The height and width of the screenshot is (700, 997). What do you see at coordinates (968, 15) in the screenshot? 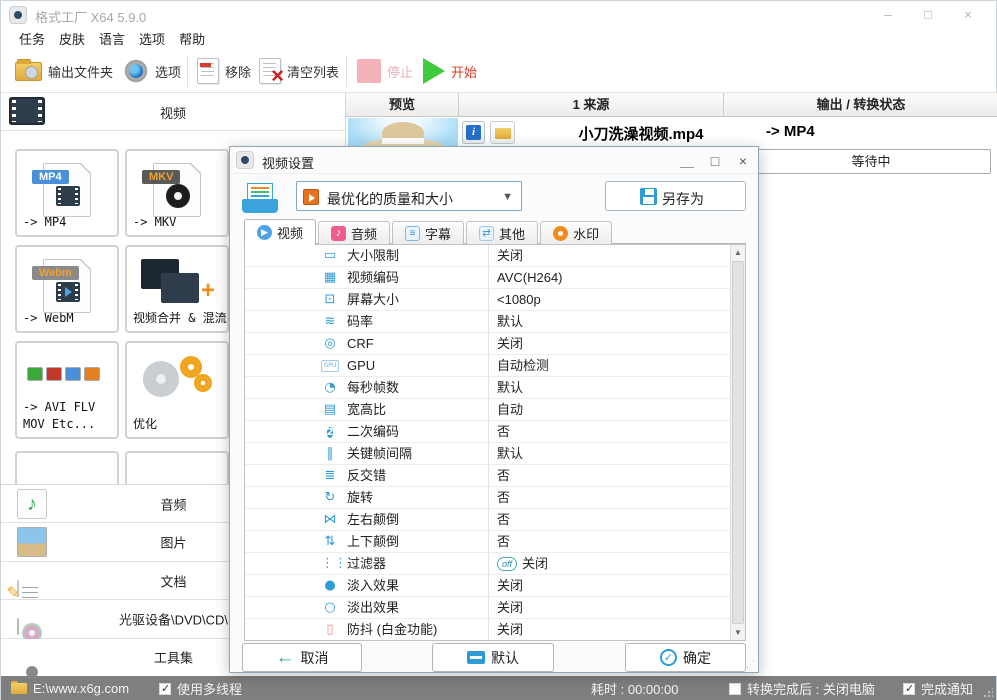
I see `close-button: ×` at bounding box center [968, 15].